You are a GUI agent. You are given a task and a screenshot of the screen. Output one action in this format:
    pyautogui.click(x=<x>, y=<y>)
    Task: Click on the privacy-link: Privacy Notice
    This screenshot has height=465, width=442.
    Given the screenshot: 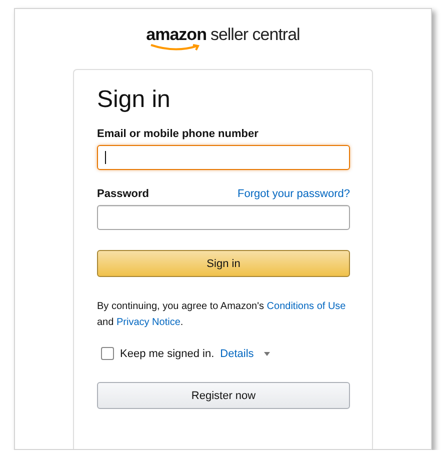 What is the action you would take?
    pyautogui.click(x=148, y=322)
    